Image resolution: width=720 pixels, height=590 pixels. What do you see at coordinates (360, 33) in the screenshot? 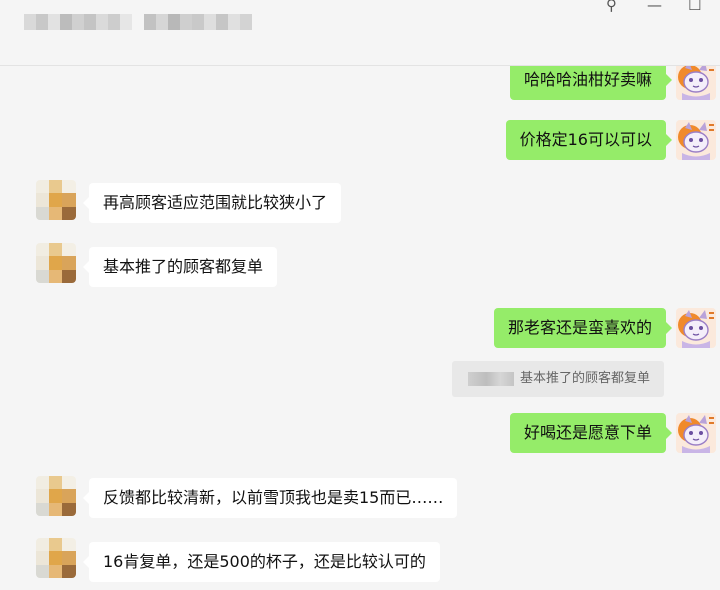
I see `chat-header: ⚲ — ☐` at bounding box center [360, 33].